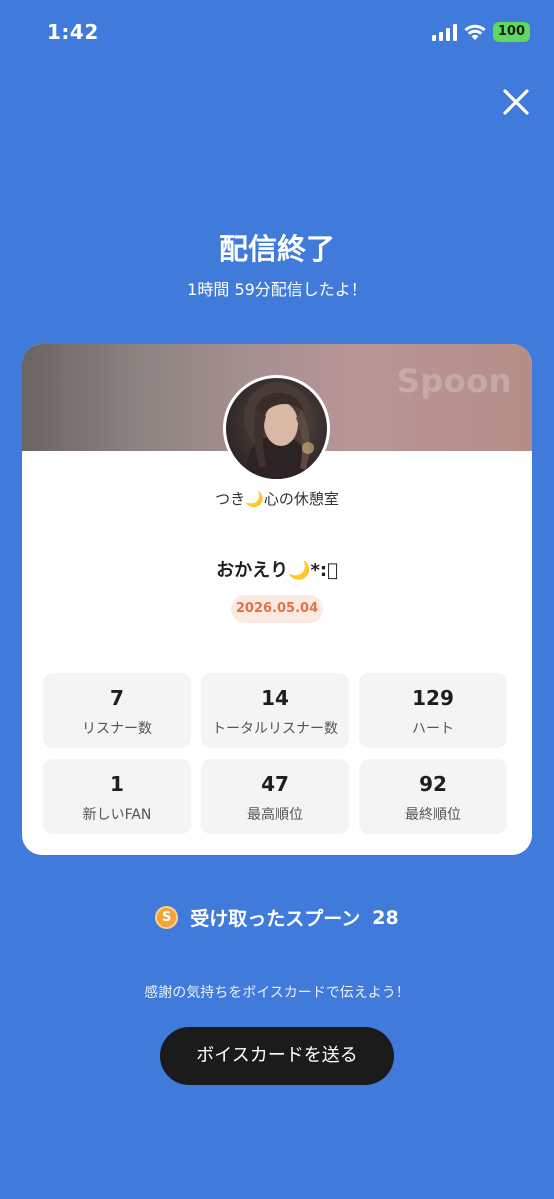  What do you see at coordinates (117, 815) in the screenshot?
I see `stat-label: 新しいFAN` at bounding box center [117, 815].